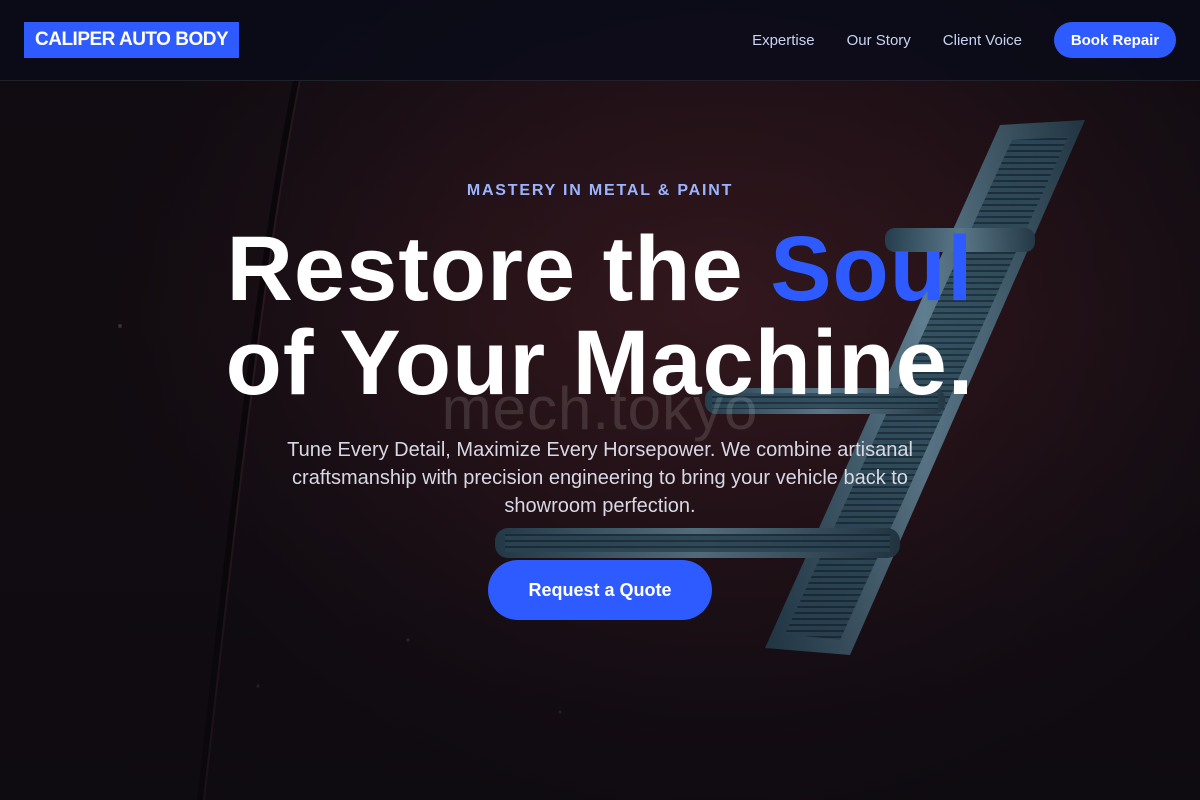 This screenshot has width=1200, height=800. I want to click on headline-line2: of Your Machine., so click(600, 363).